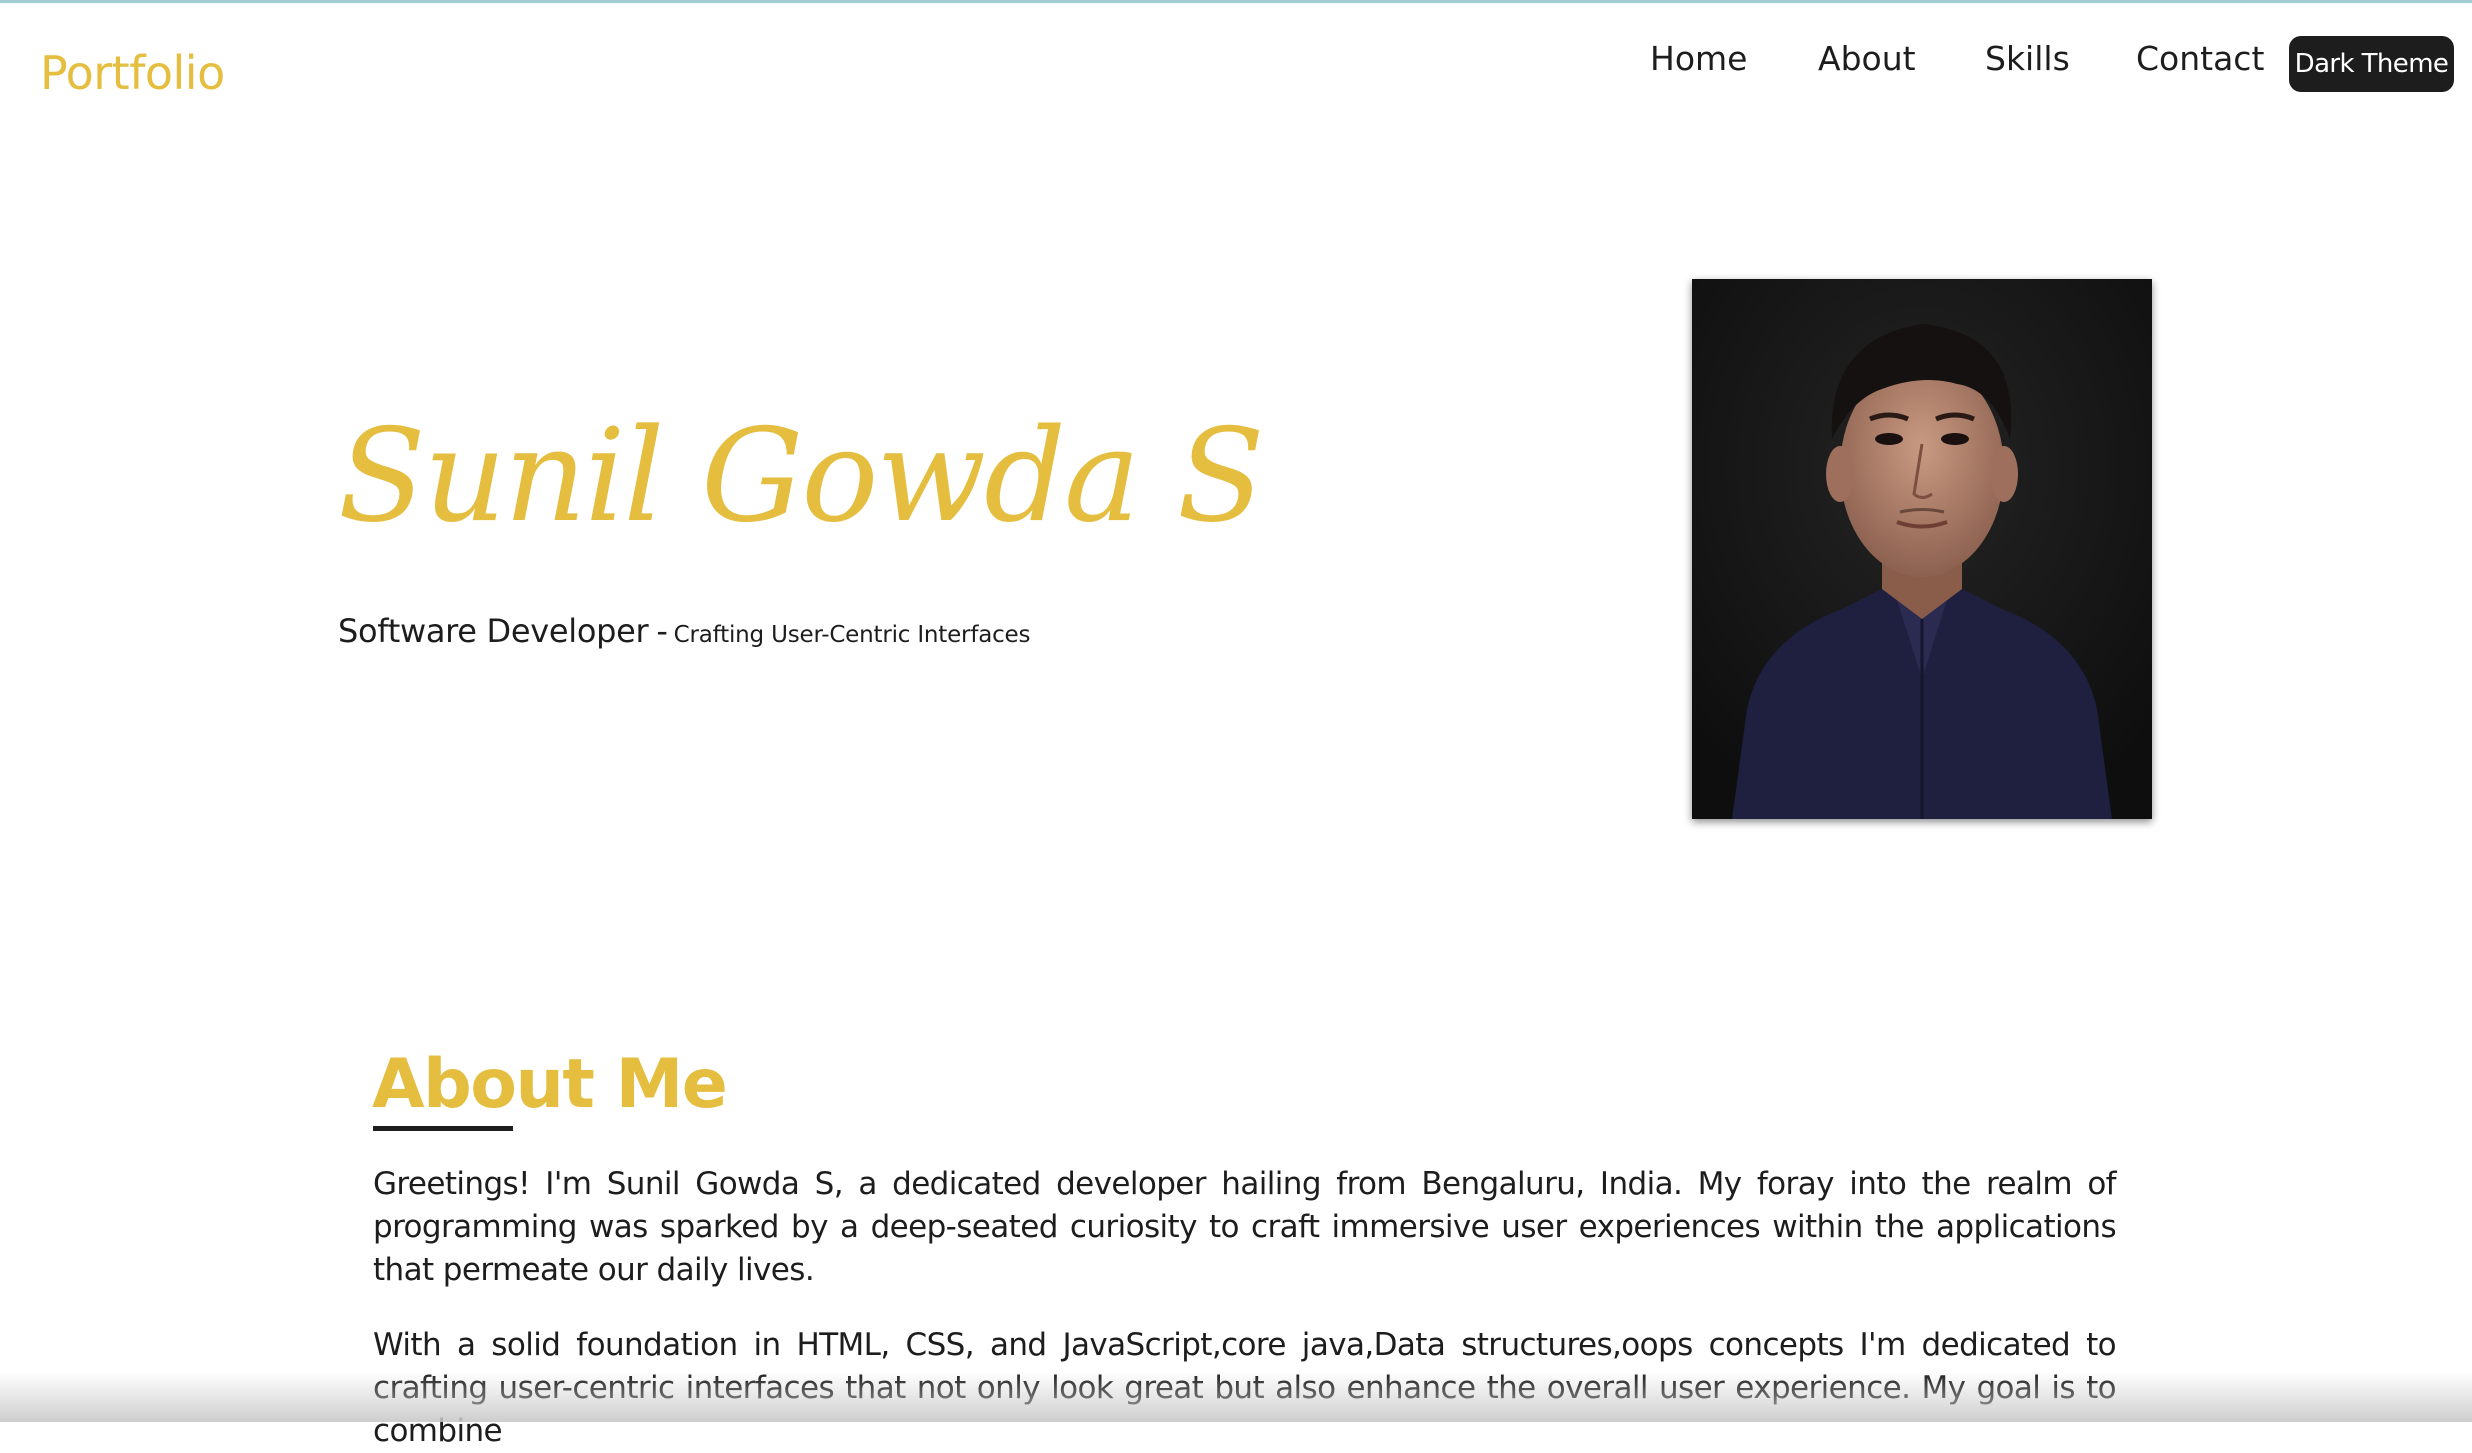 The width and height of the screenshot is (2472, 1453). I want to click on top-border-line, so click(1236, 1).